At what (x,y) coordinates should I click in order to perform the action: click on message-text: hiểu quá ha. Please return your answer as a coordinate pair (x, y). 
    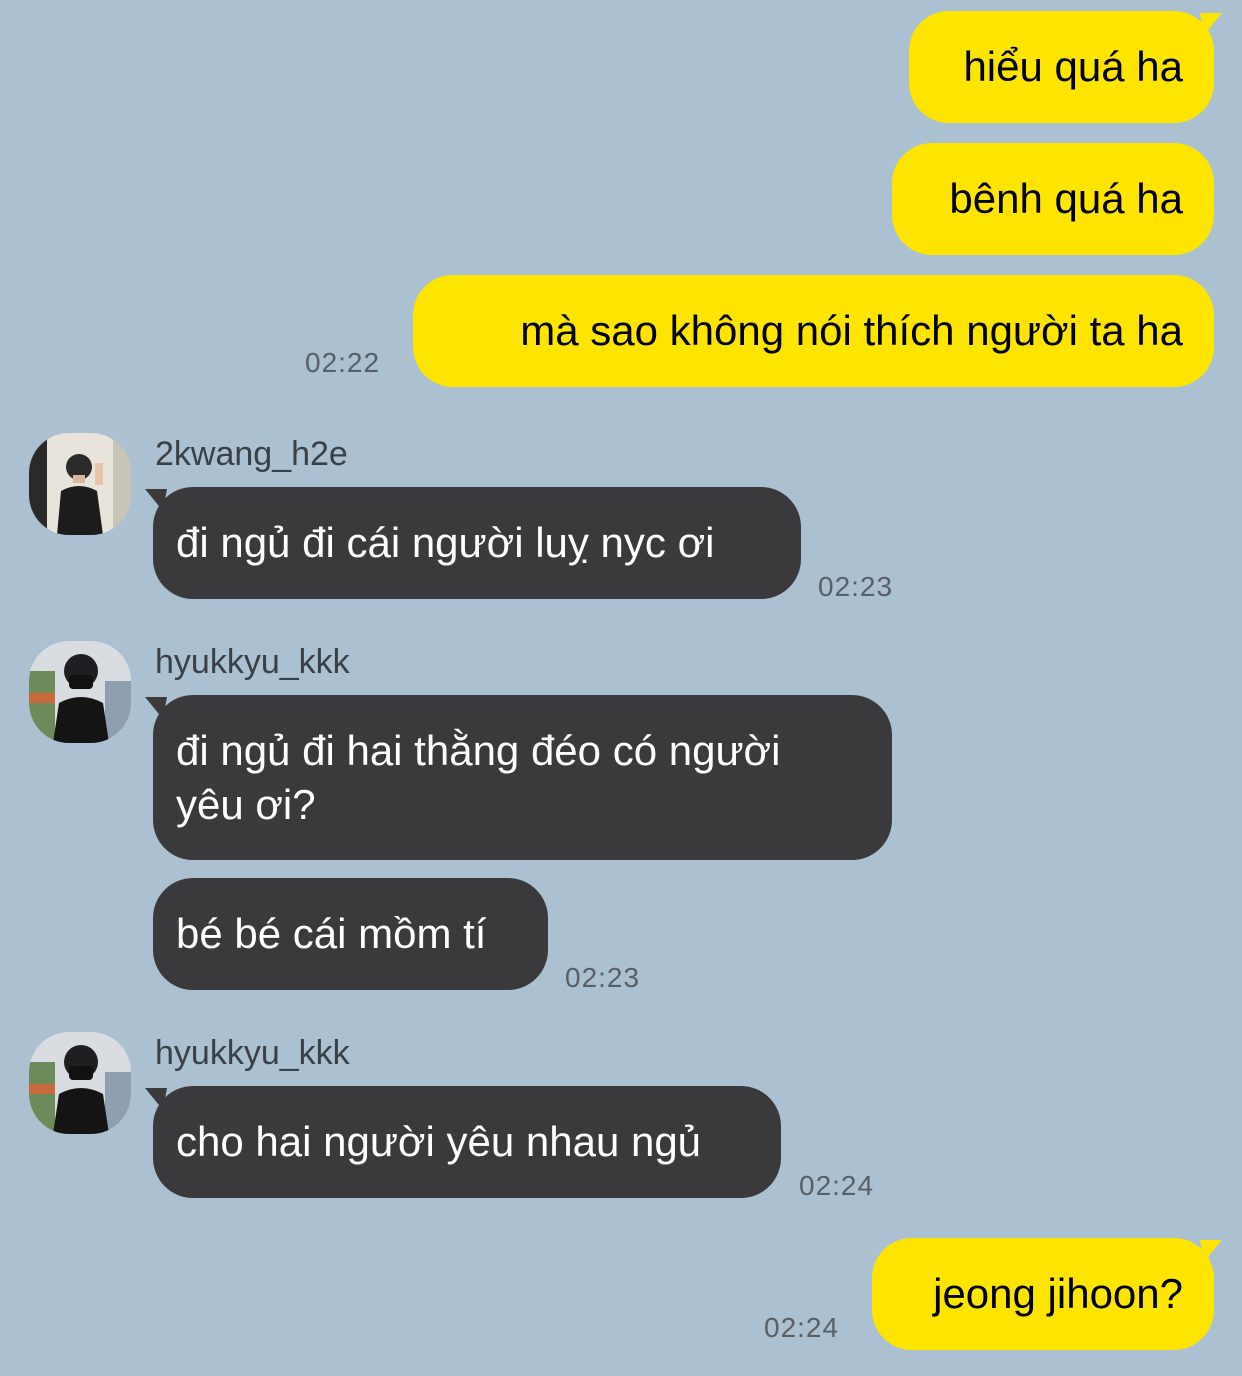
    Looking at the image, I should click on (1073, 66).